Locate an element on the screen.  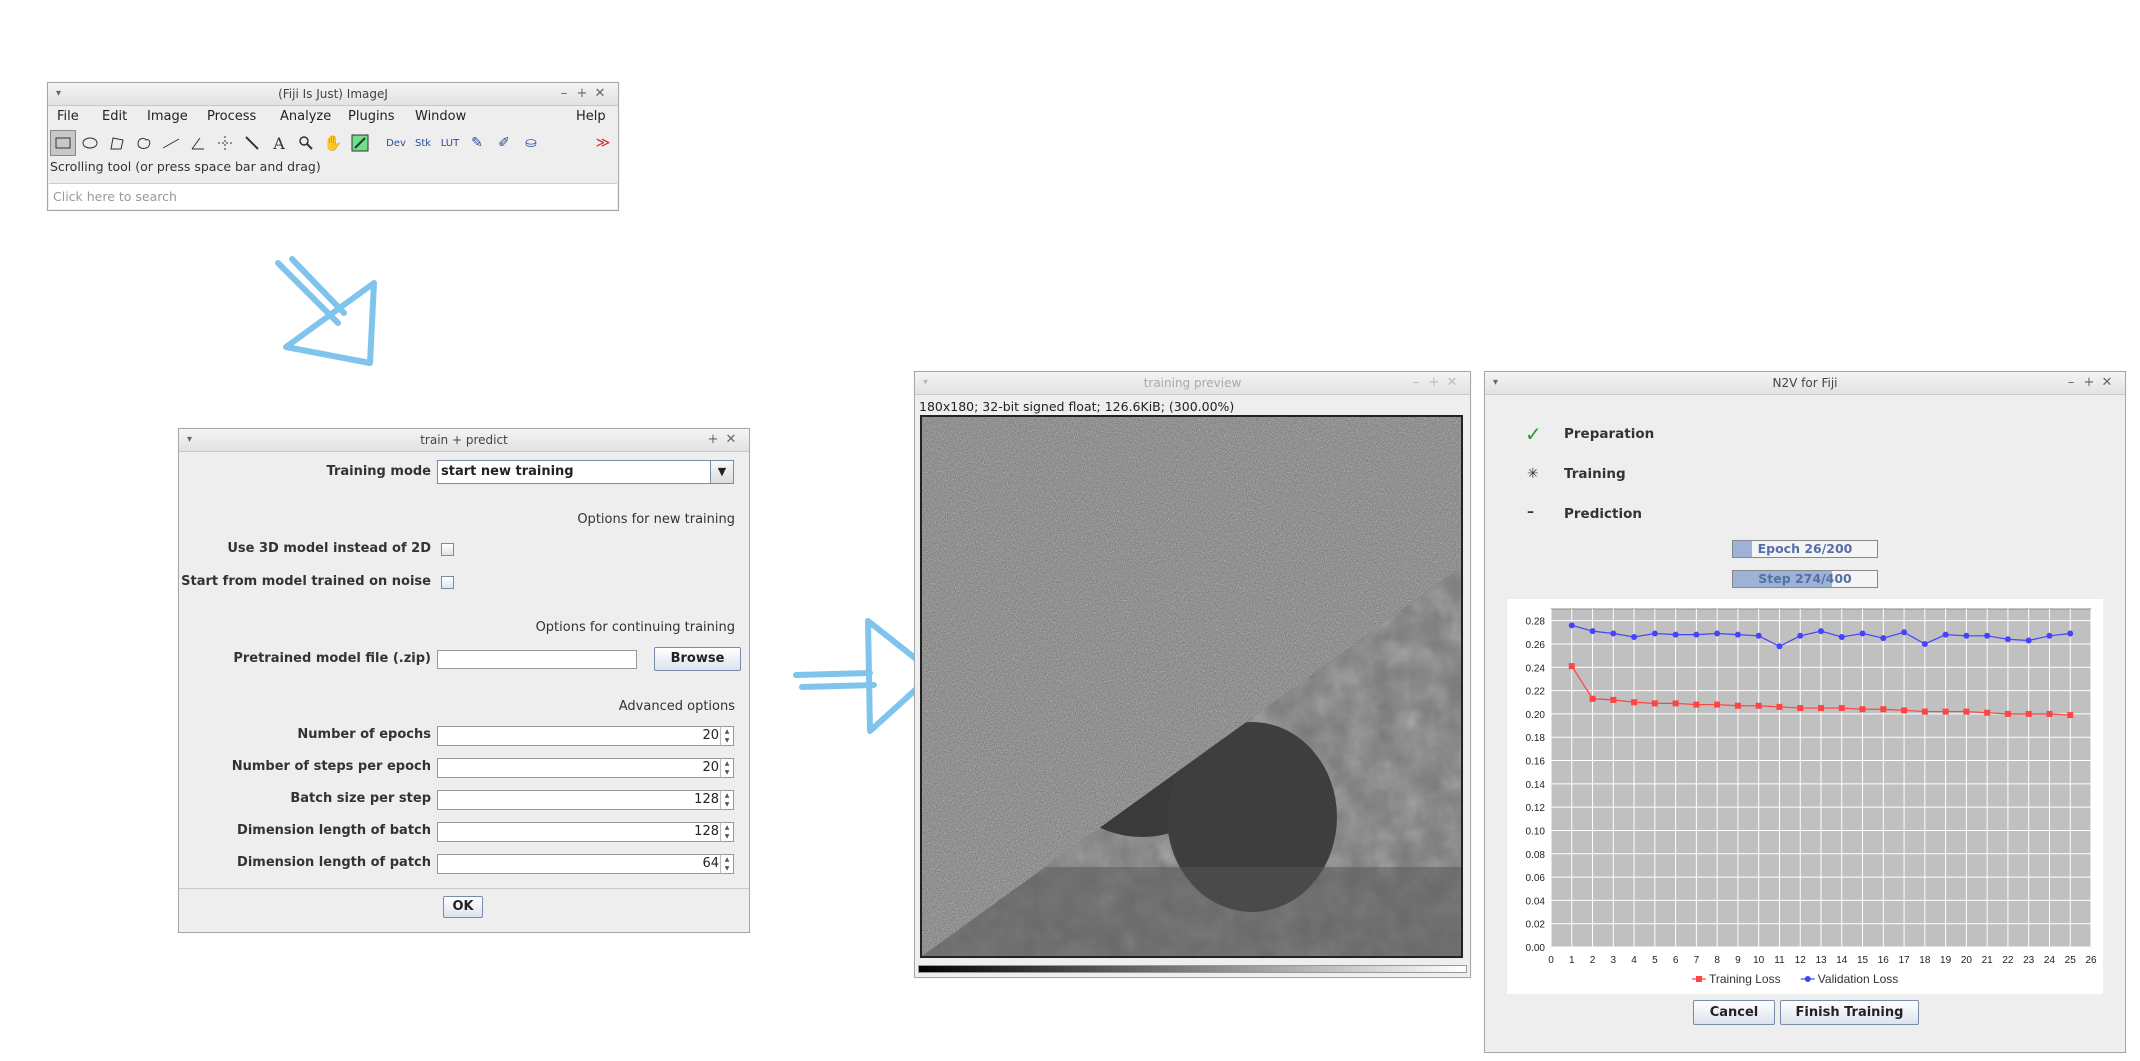
batch-dim-input: 128 ▲ ▼ is located at coordinates (585, 832).